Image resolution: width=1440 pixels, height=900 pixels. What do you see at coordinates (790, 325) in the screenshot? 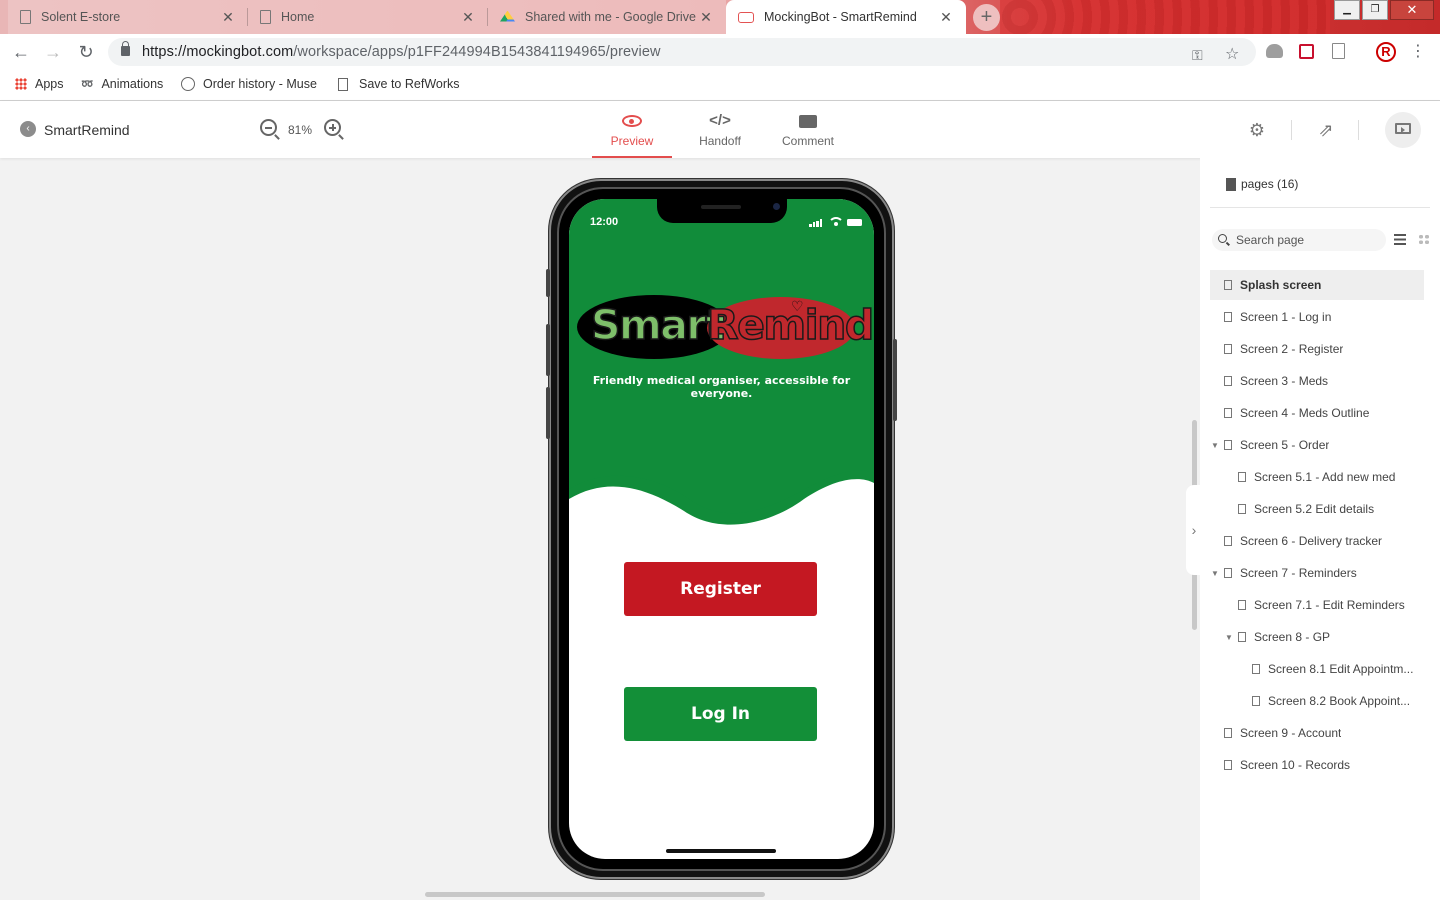
I see `logo-word-remind: Remind` at bounding box center [790, 325].